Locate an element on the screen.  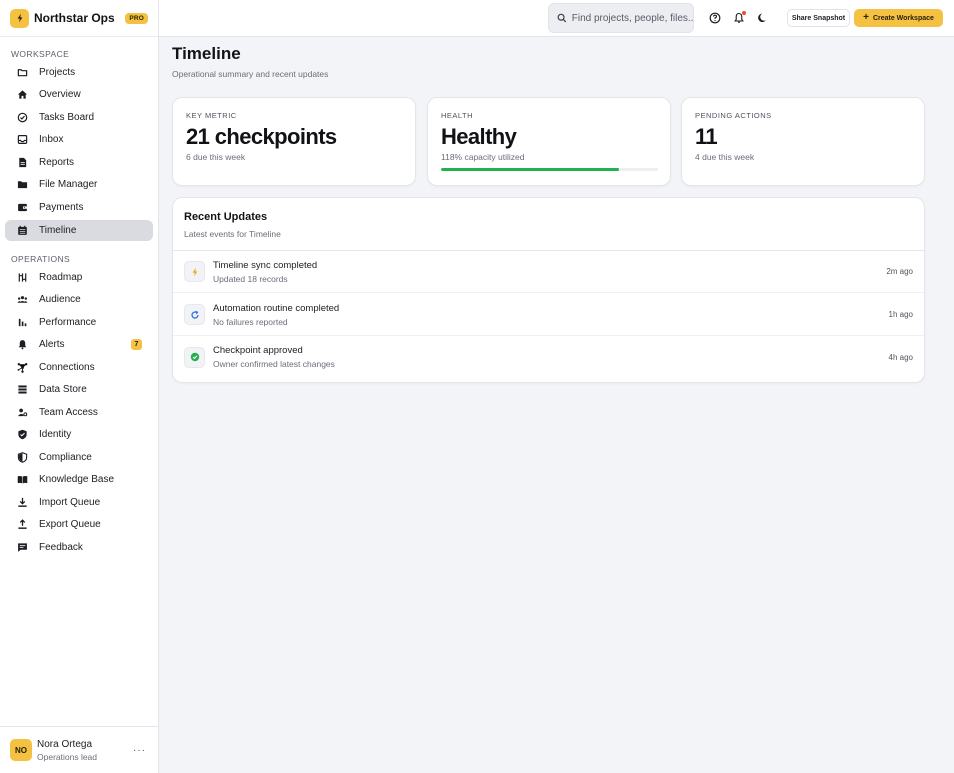
sidebar-item-audience: Audience is located at coordinates (79, 299).